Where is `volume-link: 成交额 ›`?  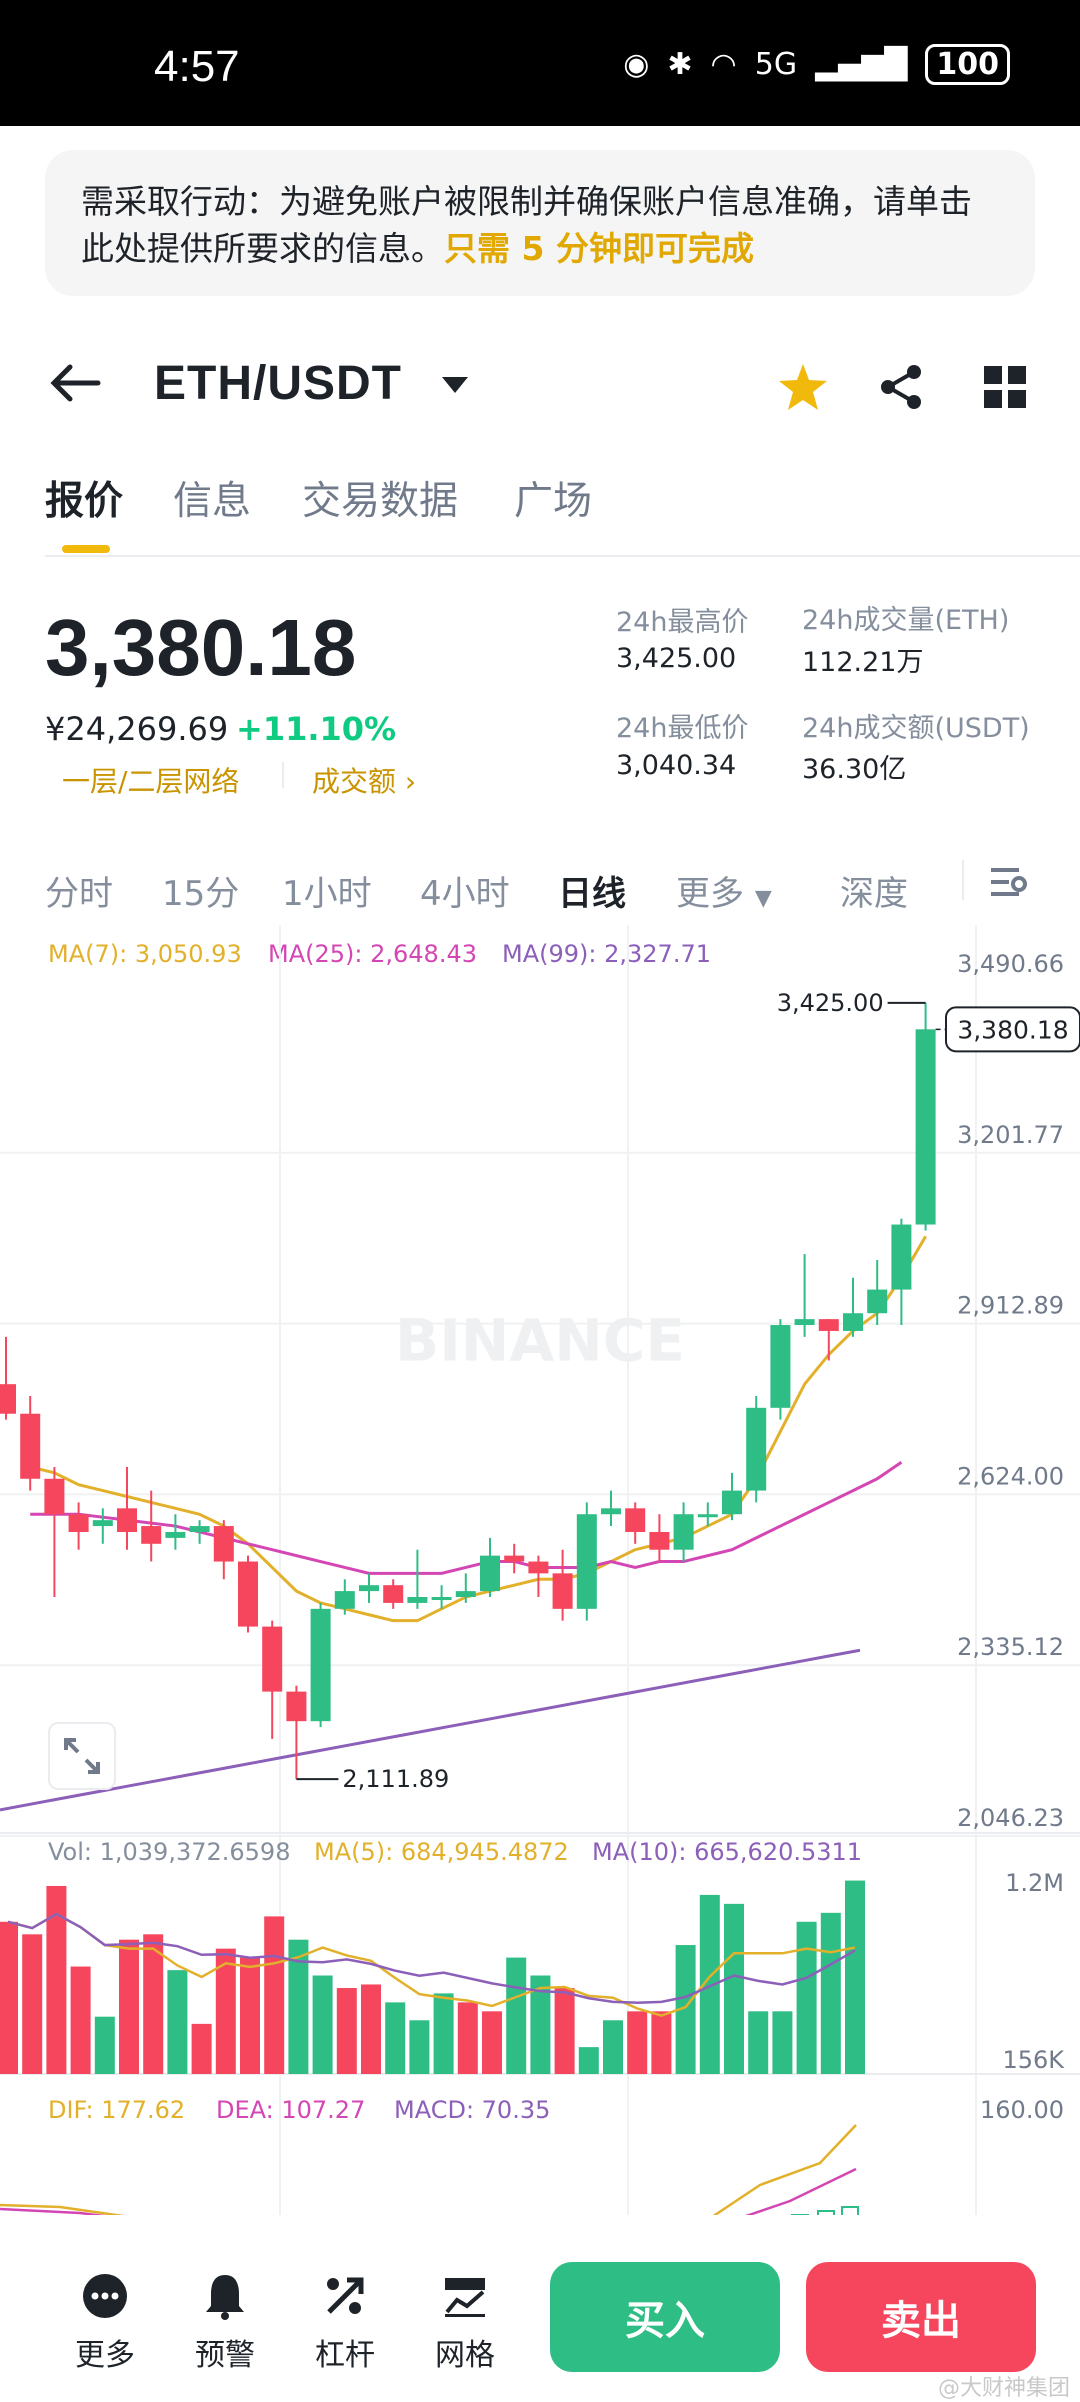
volume-link: 成交额 › is located at coordinates (364, 780).